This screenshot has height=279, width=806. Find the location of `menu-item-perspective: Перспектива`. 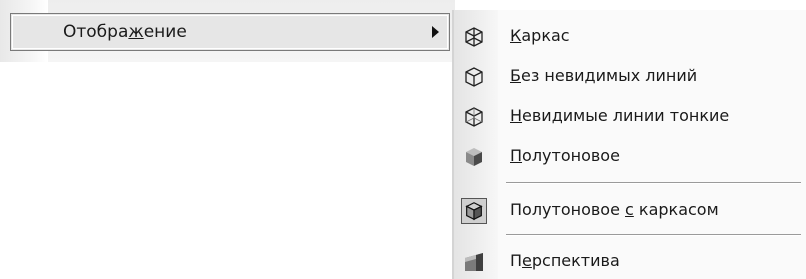

menu-item-perspective: Перспектива is located at coordinates (630, 261).